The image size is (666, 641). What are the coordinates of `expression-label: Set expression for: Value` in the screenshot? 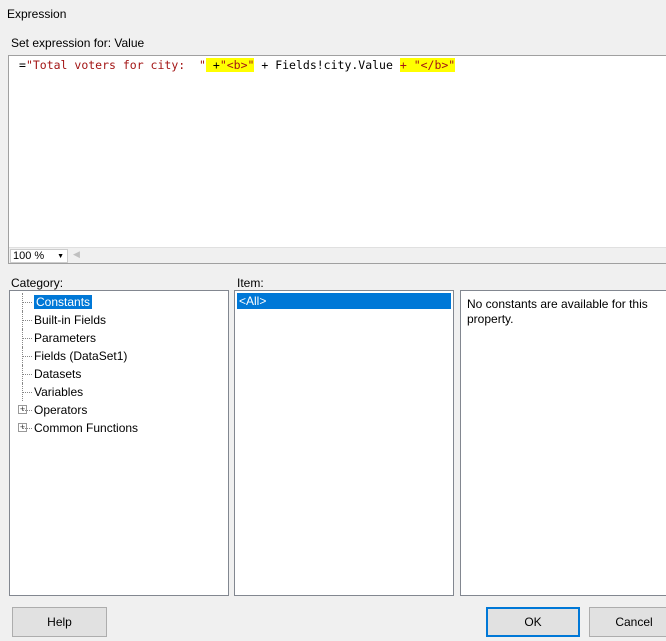 It's located at (78, 43).